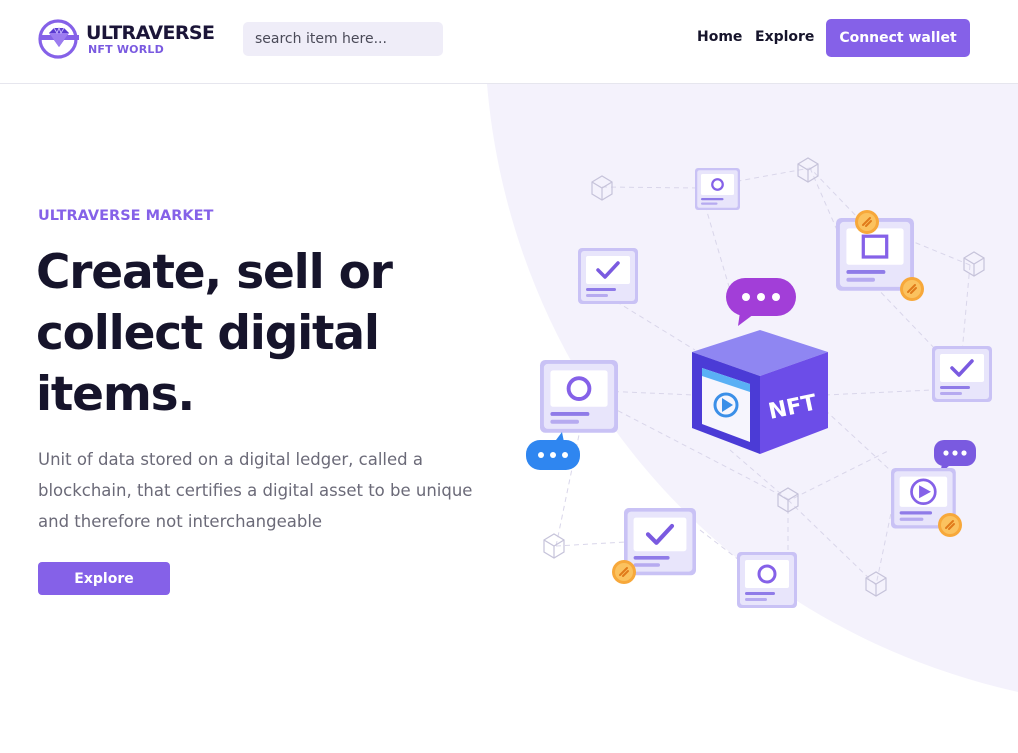 This screenshot has height=753, width=1018. What do you see at coordinates (58, 39) in the screenshot?
I see `diamond-logo-icon` at bounding box center [58, 39].